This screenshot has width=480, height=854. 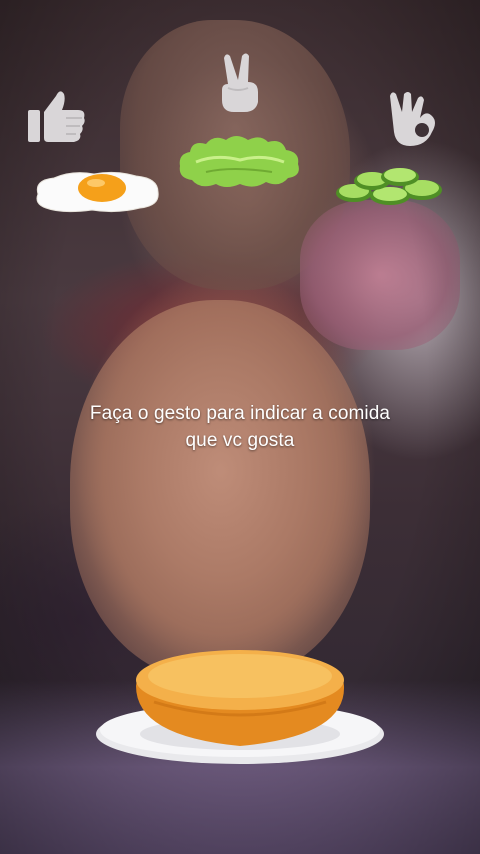 What do you see at coordinates (240, 707) in the screenshot?
I see `burger-bun-plate-icon` at bounding box center [240, 707].